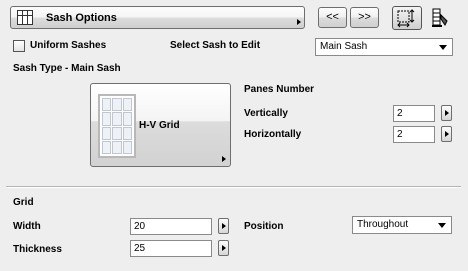  I want to click on grid-width-stepper, so click(223, 226).